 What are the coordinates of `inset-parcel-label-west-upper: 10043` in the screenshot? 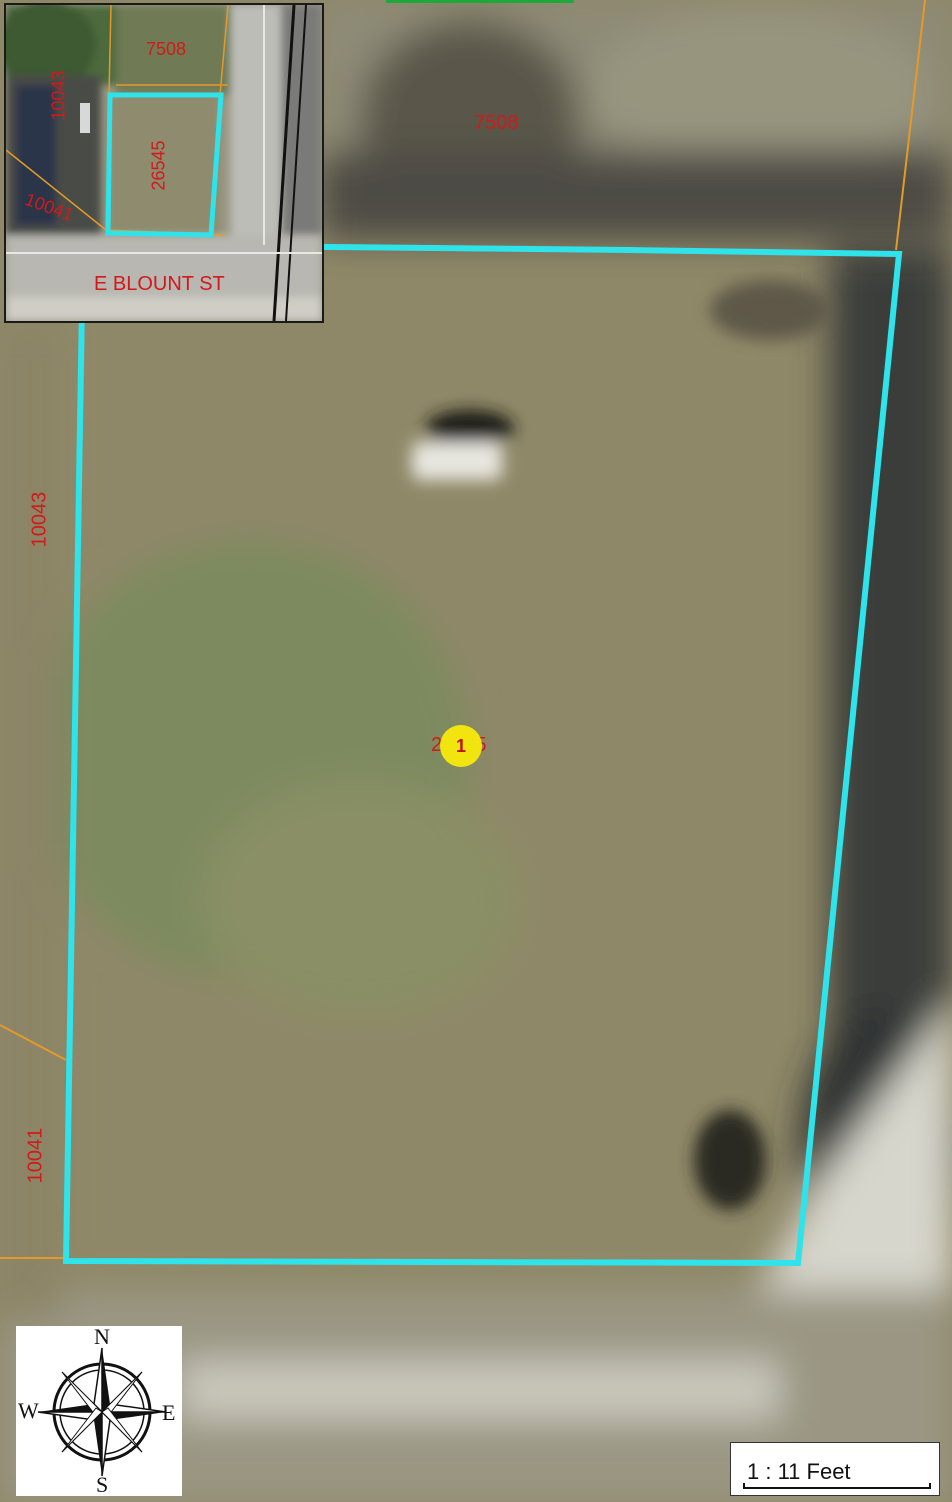 It's located at (58, 95).